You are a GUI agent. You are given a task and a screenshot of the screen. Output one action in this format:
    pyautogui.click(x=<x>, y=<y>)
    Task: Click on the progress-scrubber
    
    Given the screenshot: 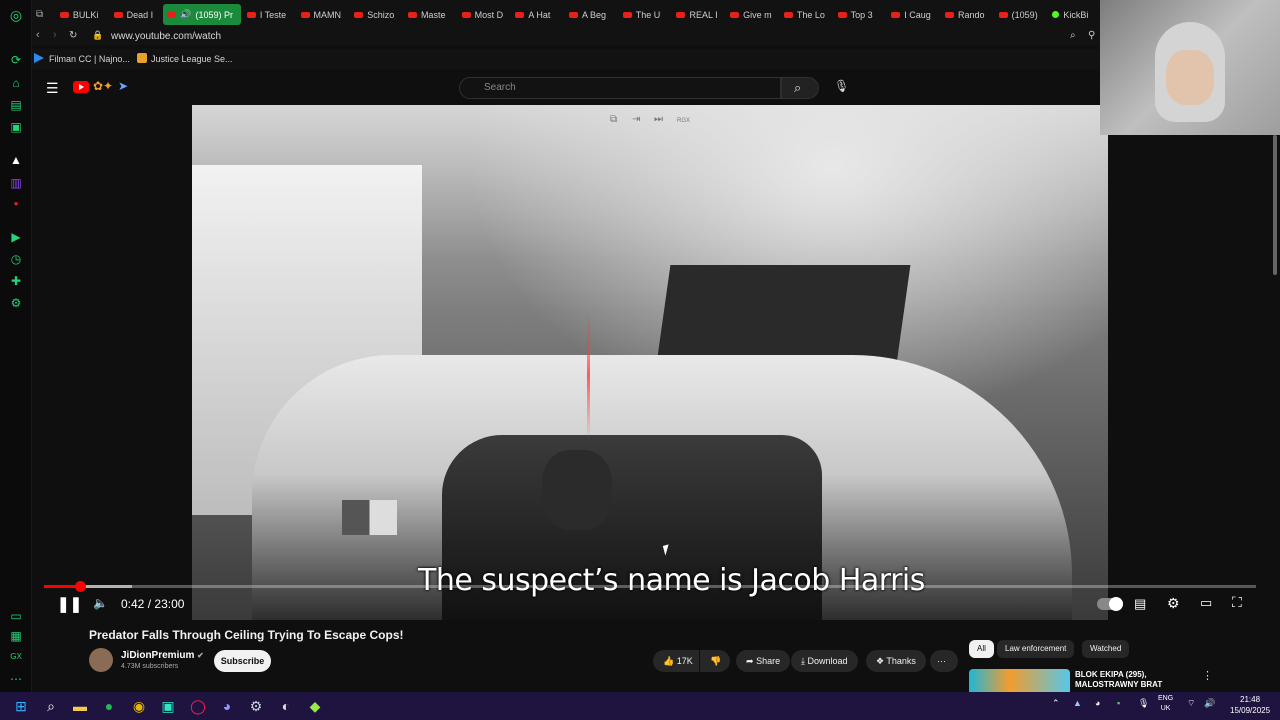 What is the action you would take?
    pyautogui.click(x=80, y=586)
    